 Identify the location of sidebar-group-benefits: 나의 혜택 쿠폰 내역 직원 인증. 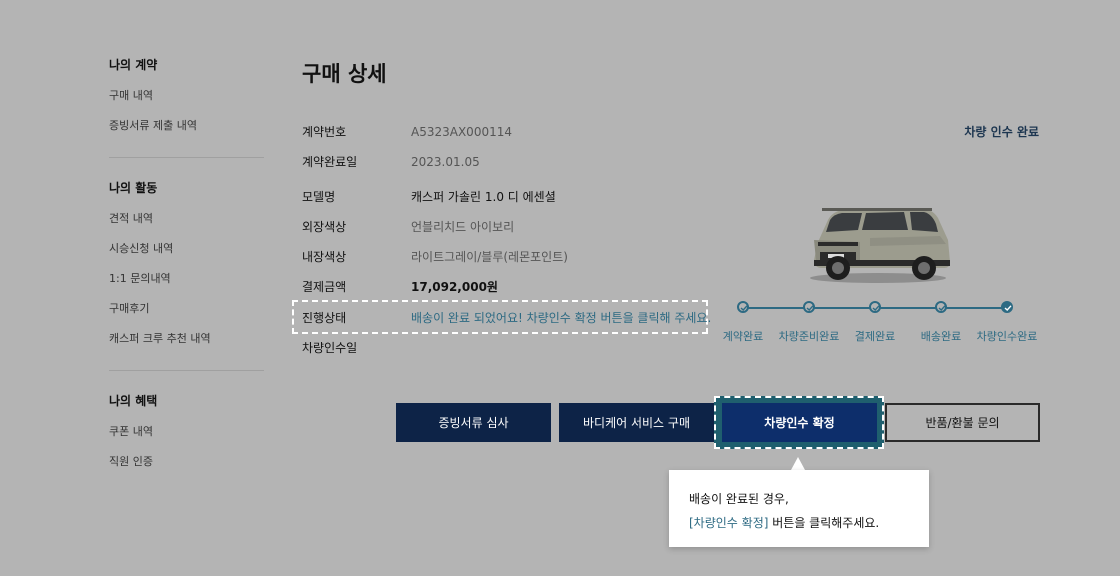
(186, 431).